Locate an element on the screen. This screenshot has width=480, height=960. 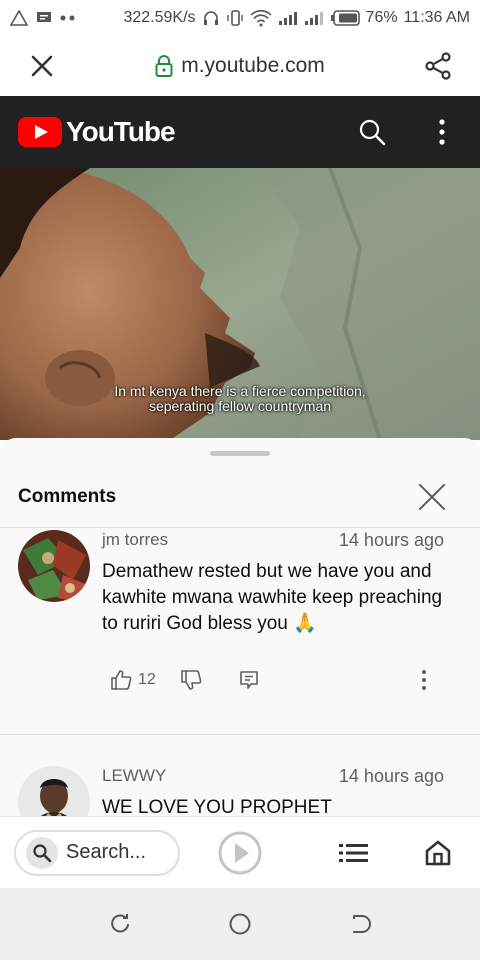
list-icon is located at coordinates (353, 852).